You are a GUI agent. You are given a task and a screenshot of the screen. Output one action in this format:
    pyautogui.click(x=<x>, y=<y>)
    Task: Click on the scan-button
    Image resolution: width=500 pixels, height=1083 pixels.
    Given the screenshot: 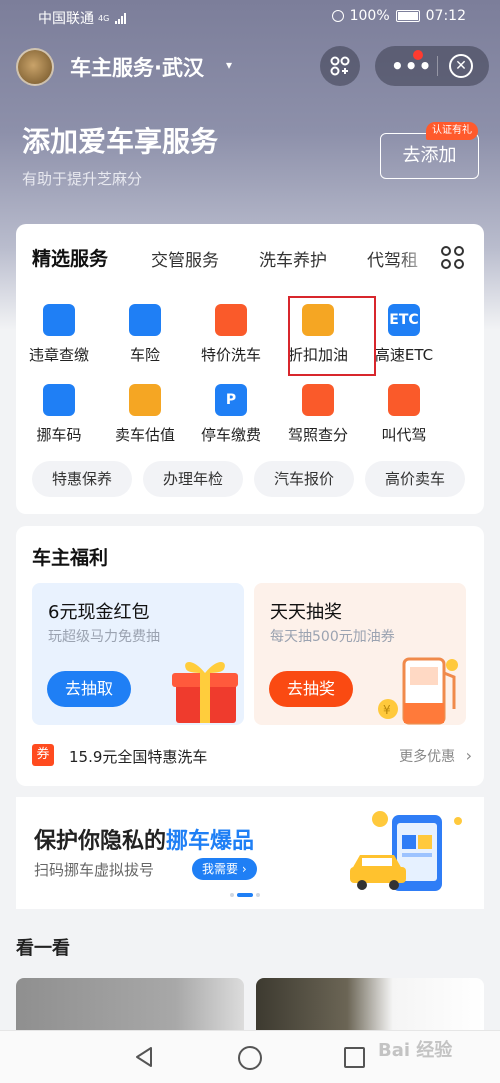 What is the action you would take?
    pyautogui.click(x=340, y=66)
    